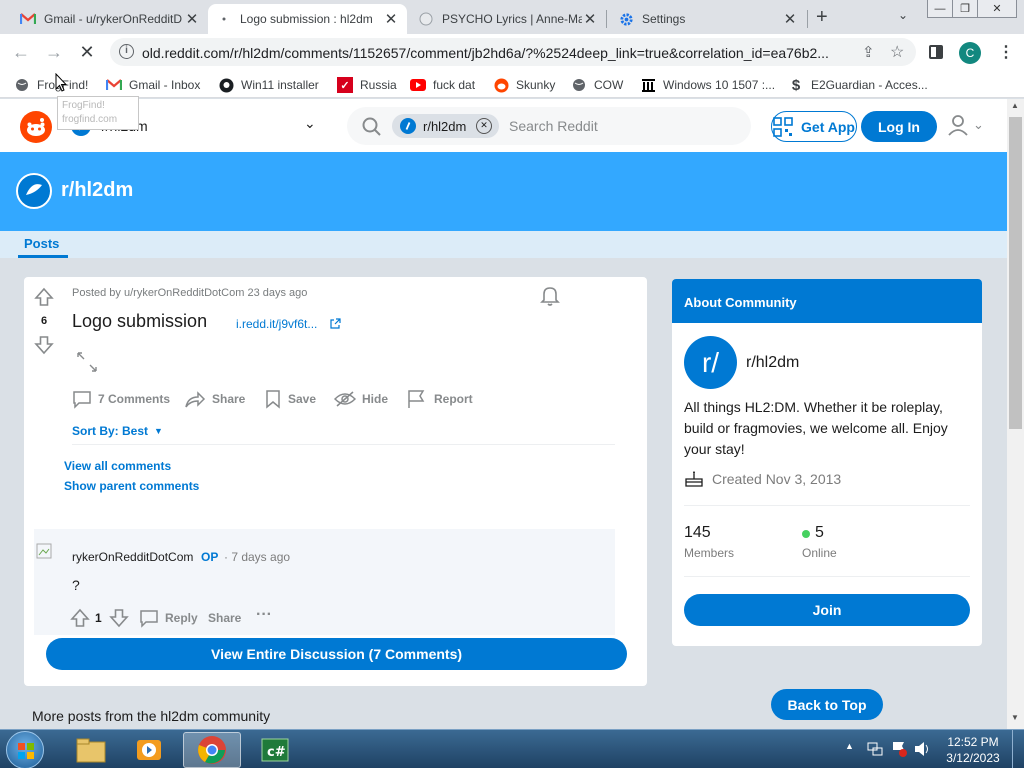  What do you see at coordinates (1006, 52) in the screenshot?
I see `chrome-menu-icon: ⋮` at bounding box center [1006, 52].